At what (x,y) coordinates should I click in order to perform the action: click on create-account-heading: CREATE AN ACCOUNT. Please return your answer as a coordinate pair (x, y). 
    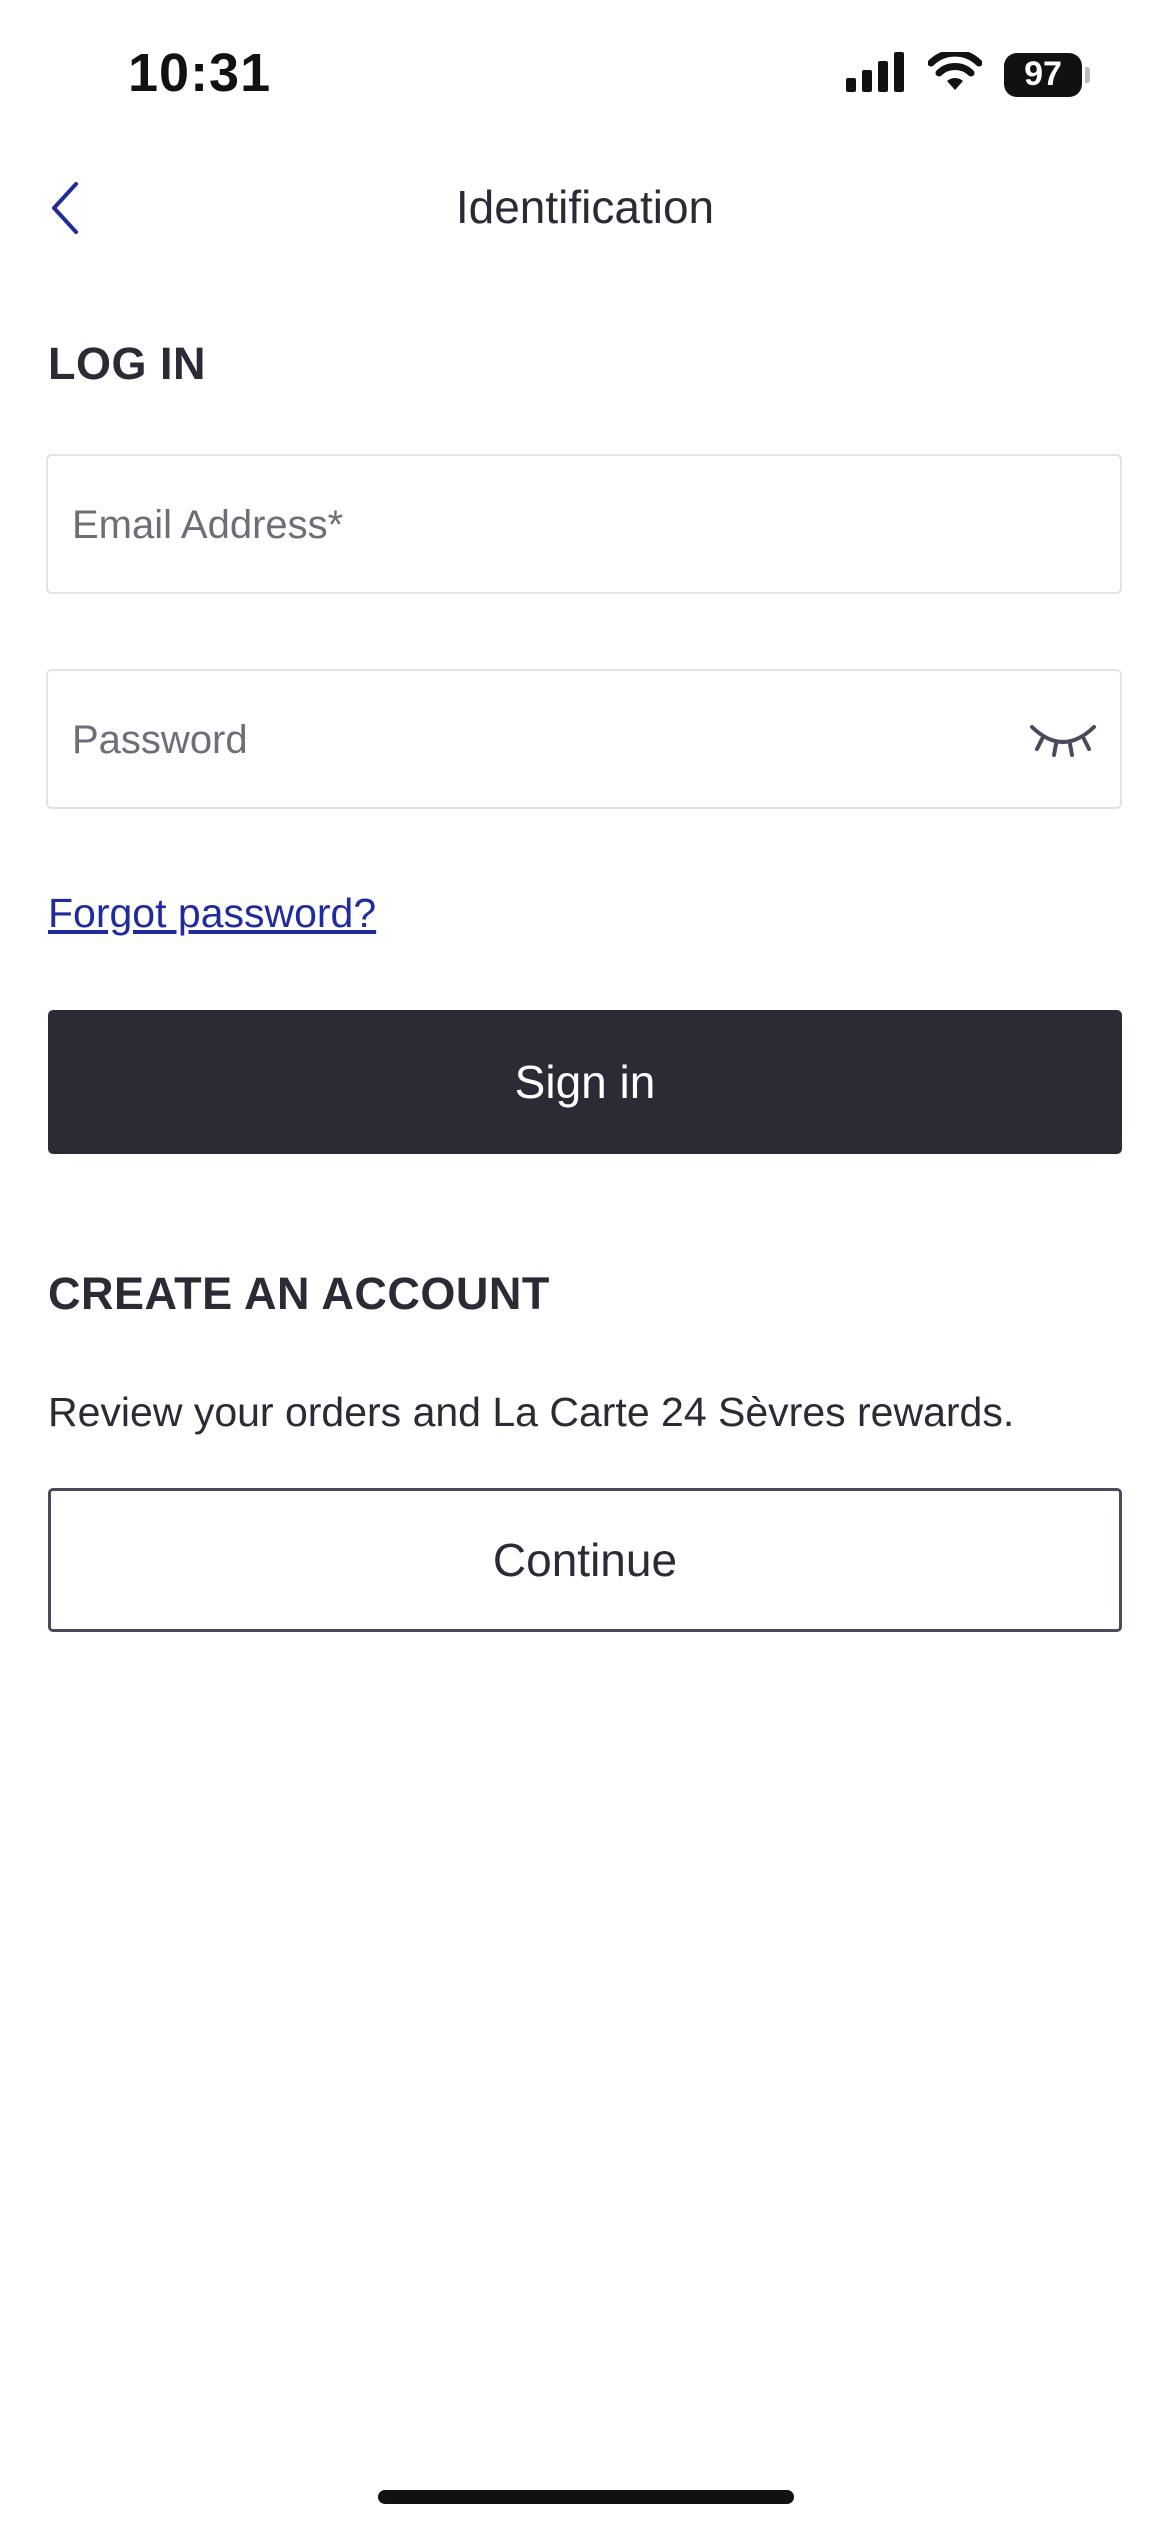
    Looking at the image, I should click on (299, 1293).